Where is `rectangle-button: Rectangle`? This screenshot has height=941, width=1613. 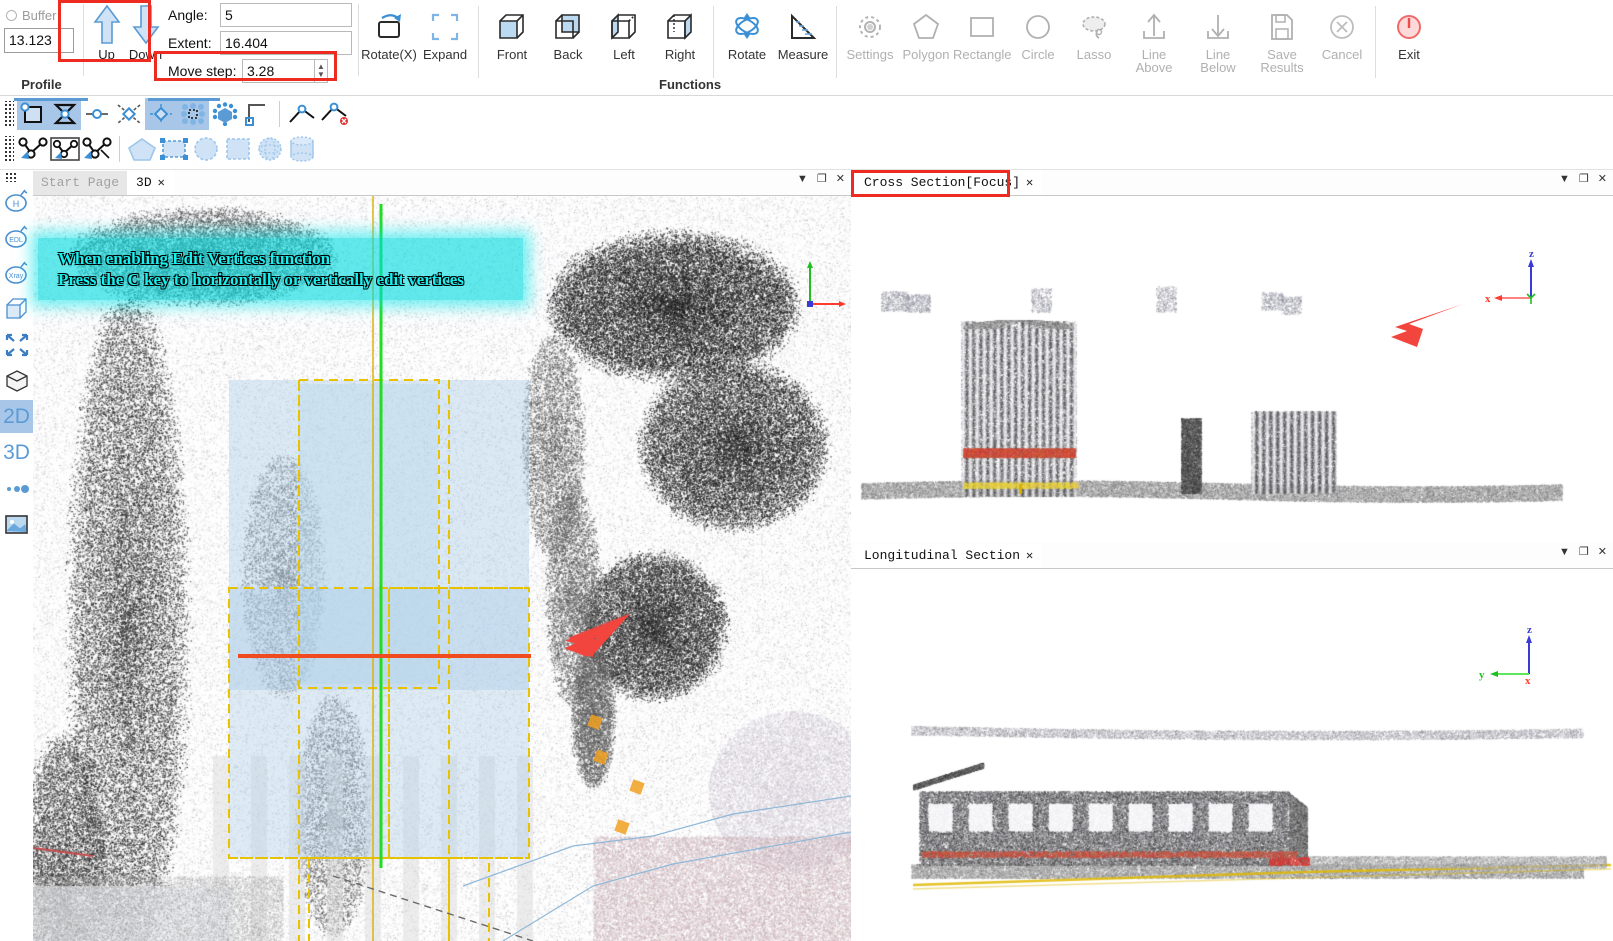 rectangle-button: Rectangle is located at coordinates (982, 38).